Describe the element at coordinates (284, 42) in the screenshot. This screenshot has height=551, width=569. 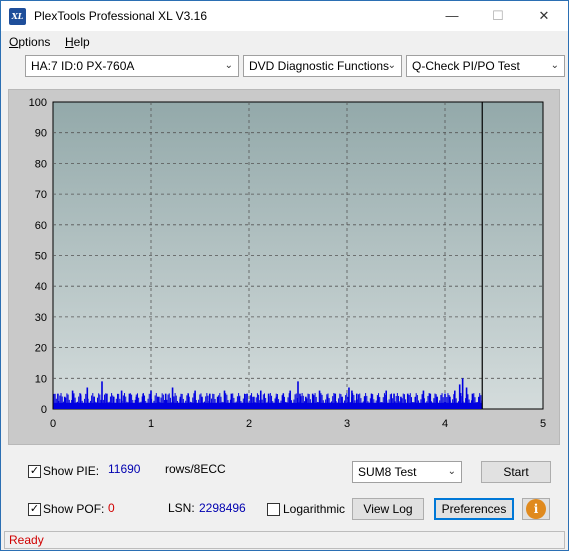
I see `menu-bar: Options Help` at that location.